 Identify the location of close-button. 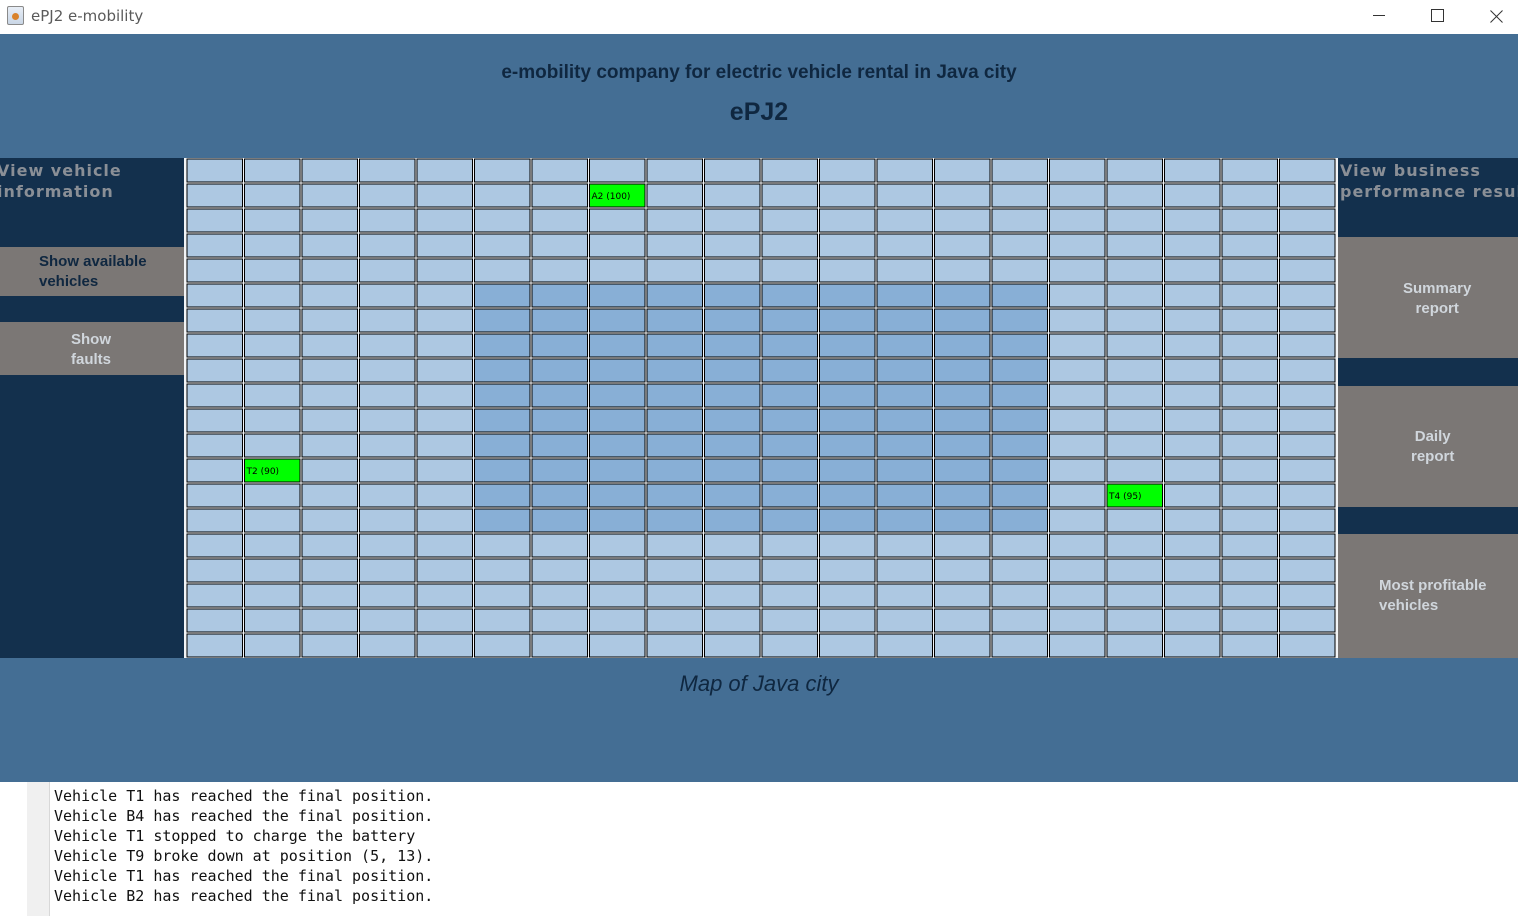
(1495, 16).